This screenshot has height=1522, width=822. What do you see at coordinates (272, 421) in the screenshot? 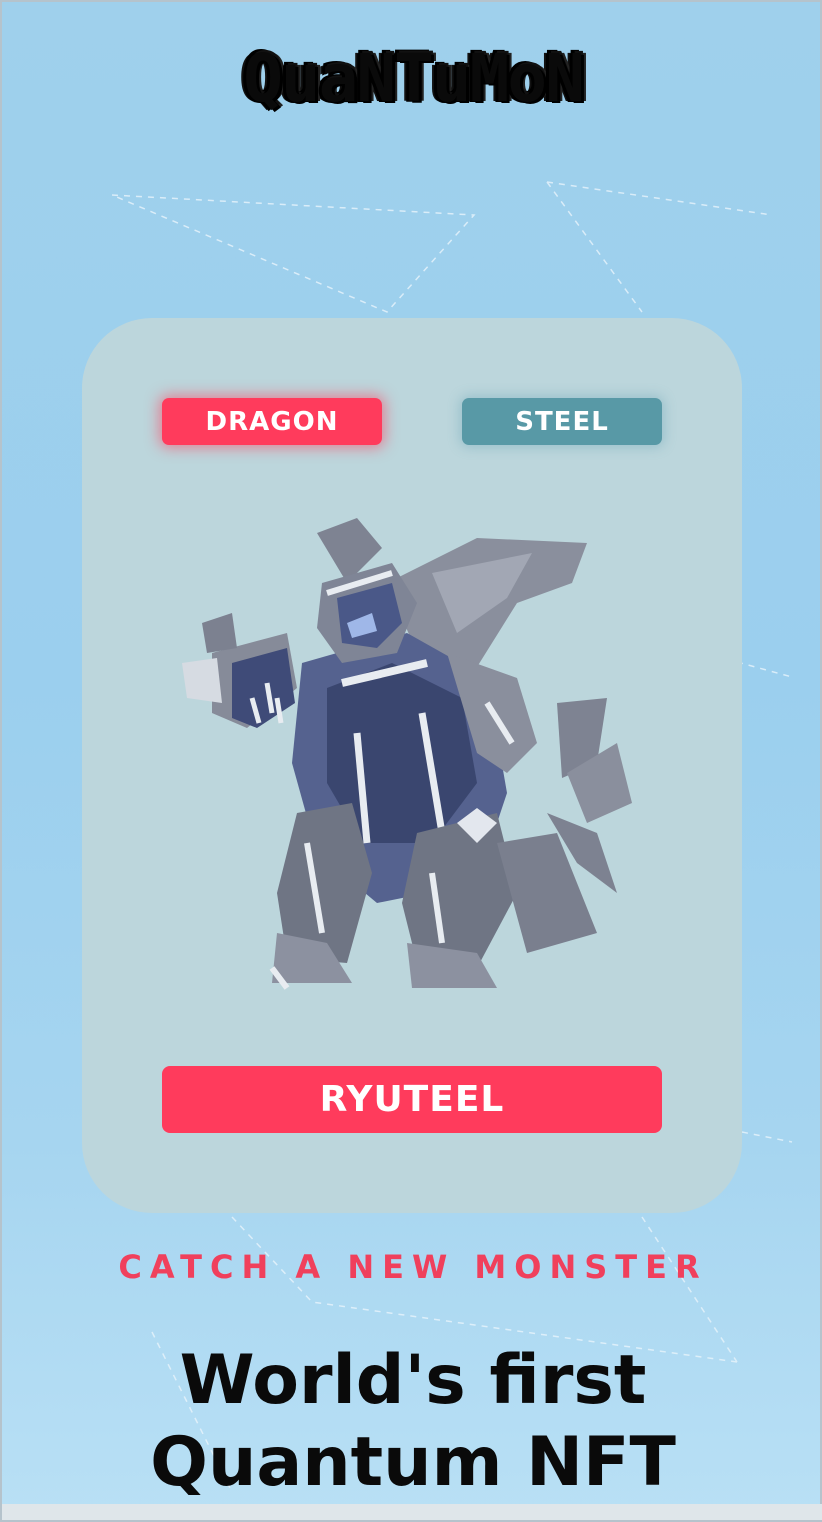
I see `type-badge-dragon: DRAGON` at bounding box center [272, 421].